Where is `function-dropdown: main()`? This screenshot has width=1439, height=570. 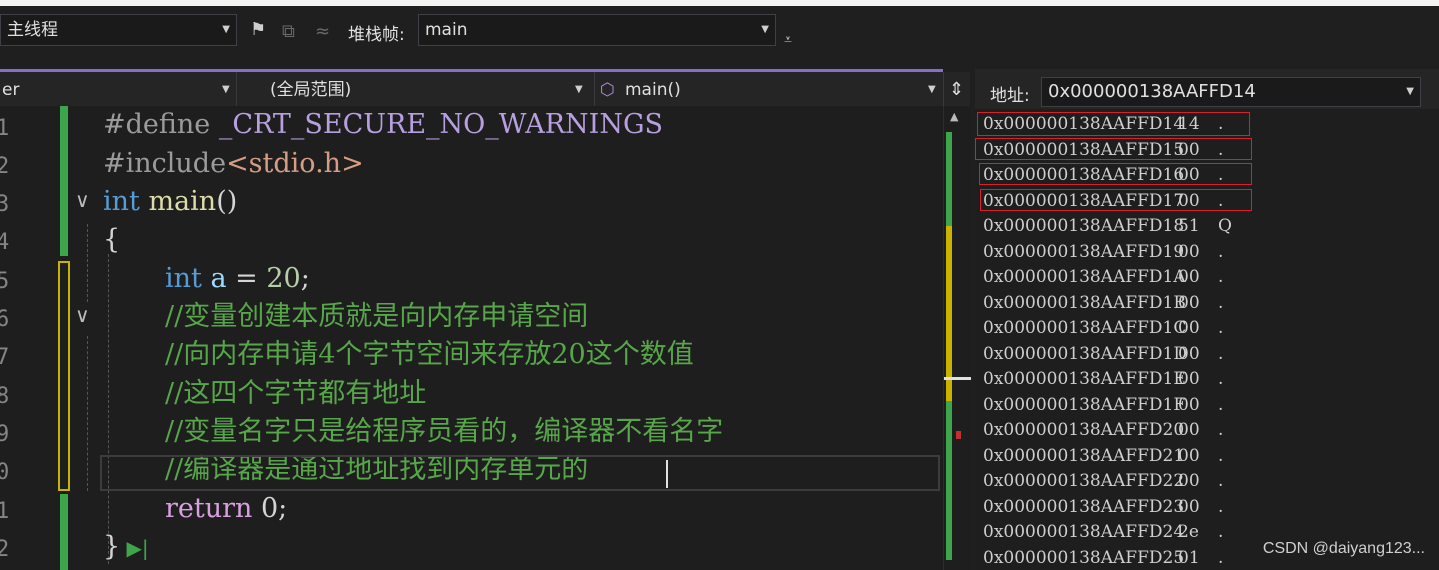 function-dropdown: main() is located at coordinates (653, 90).